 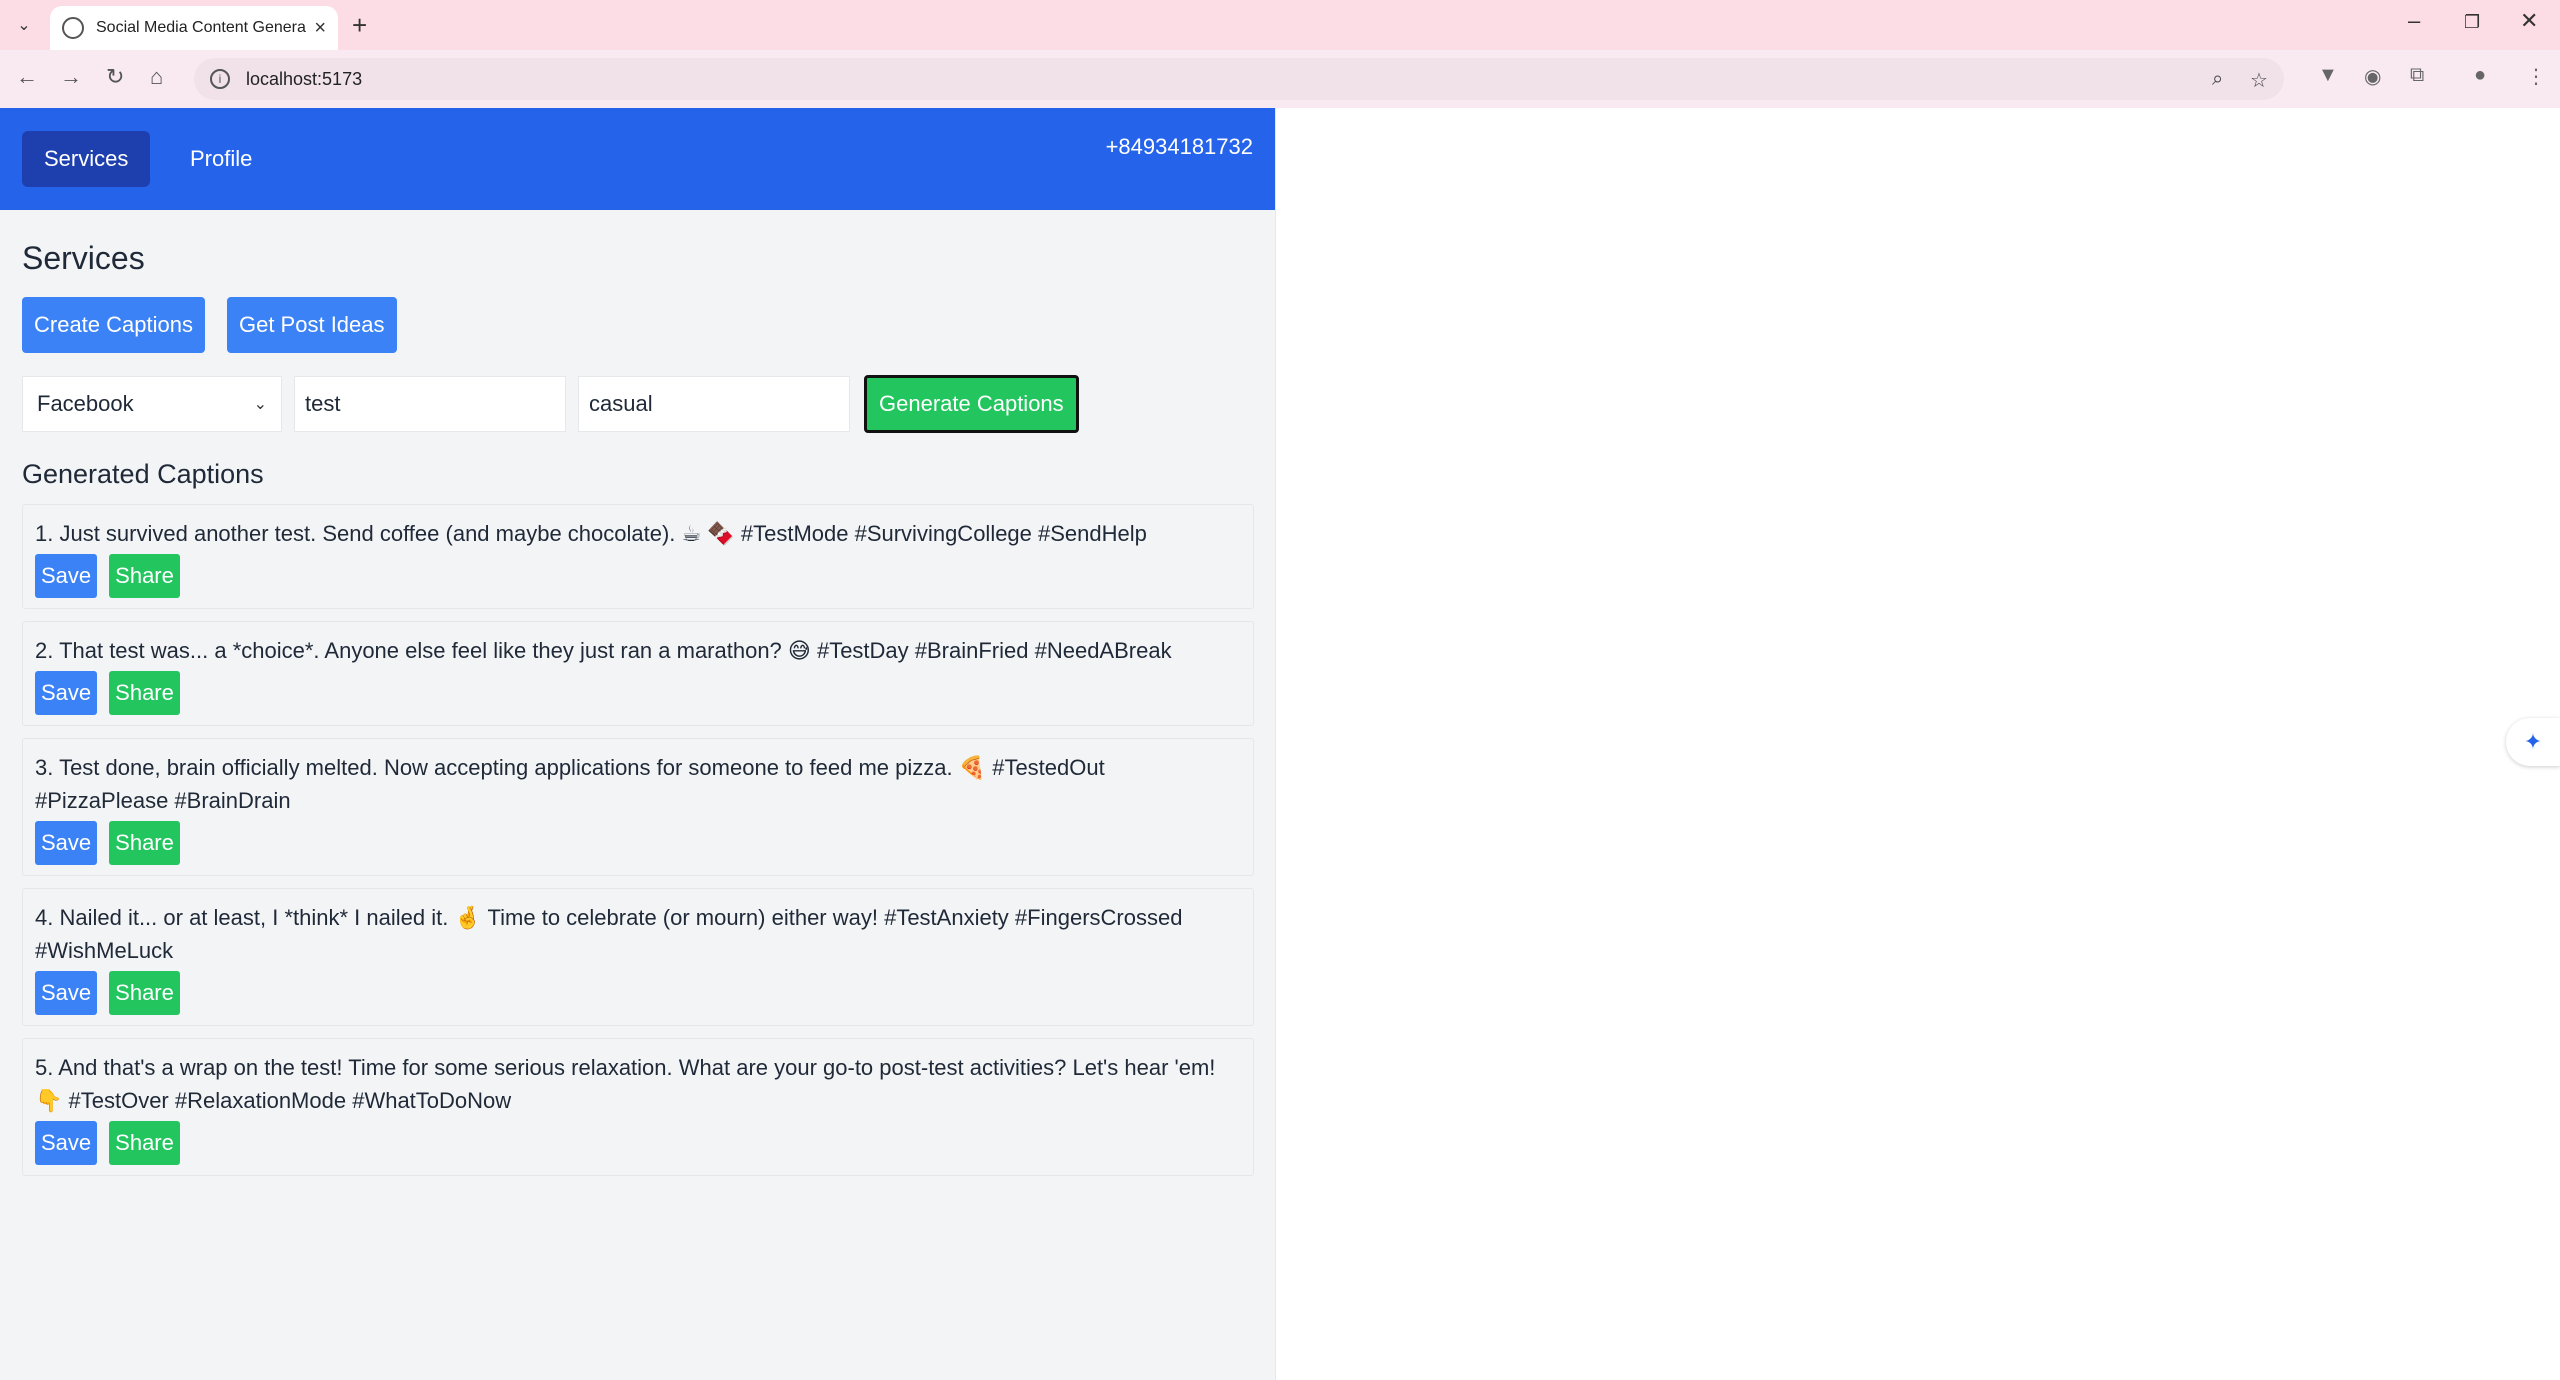 What do you see at coordinates (24, 25) in the screenshot?
I see `tab-search-chevron-icon: ⌄` at bounding box center [24, 25].